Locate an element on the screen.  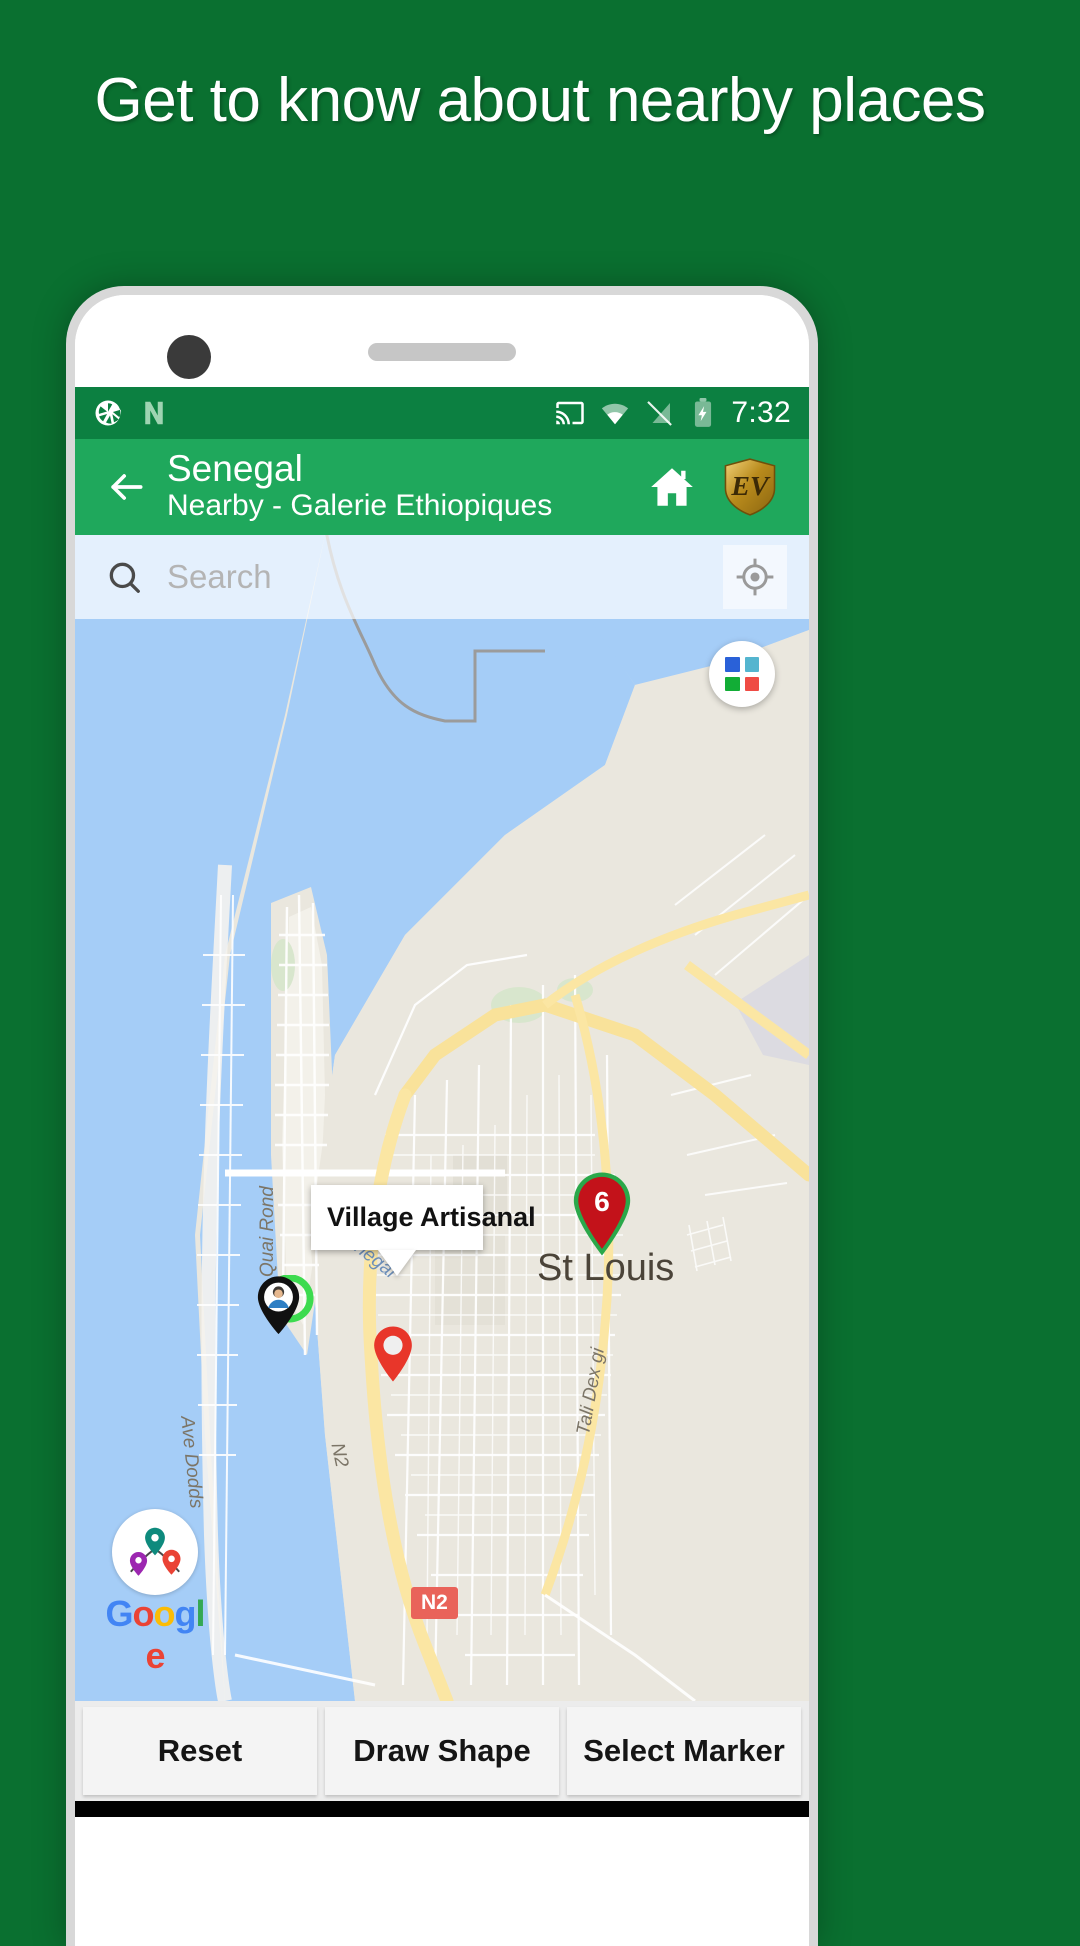
search-input is located at coordinates (437, 577).